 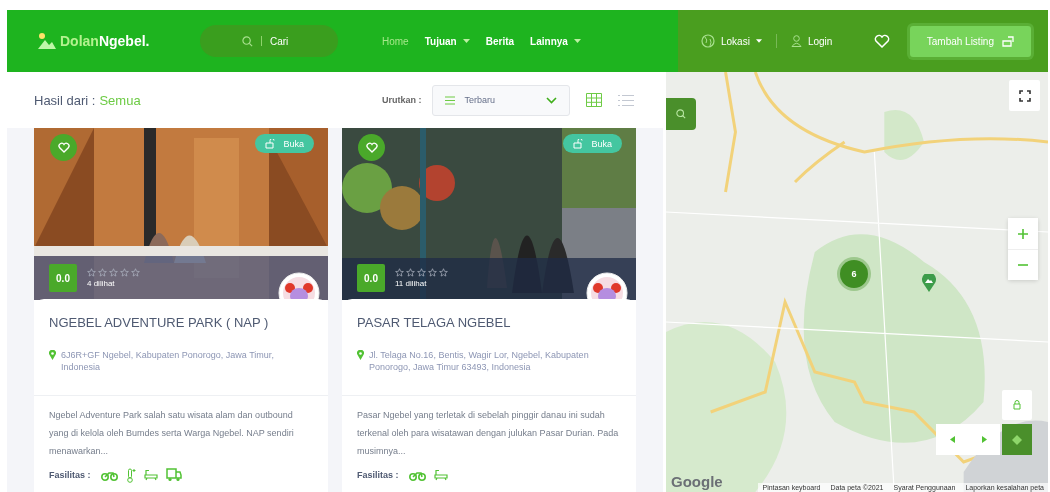 What do you see at coordinates (181, 324) in the screenshot?
I see `listing-title: NGEBEL ADVENTURE PARK ( NAP )` at bounding box center [181, 324].